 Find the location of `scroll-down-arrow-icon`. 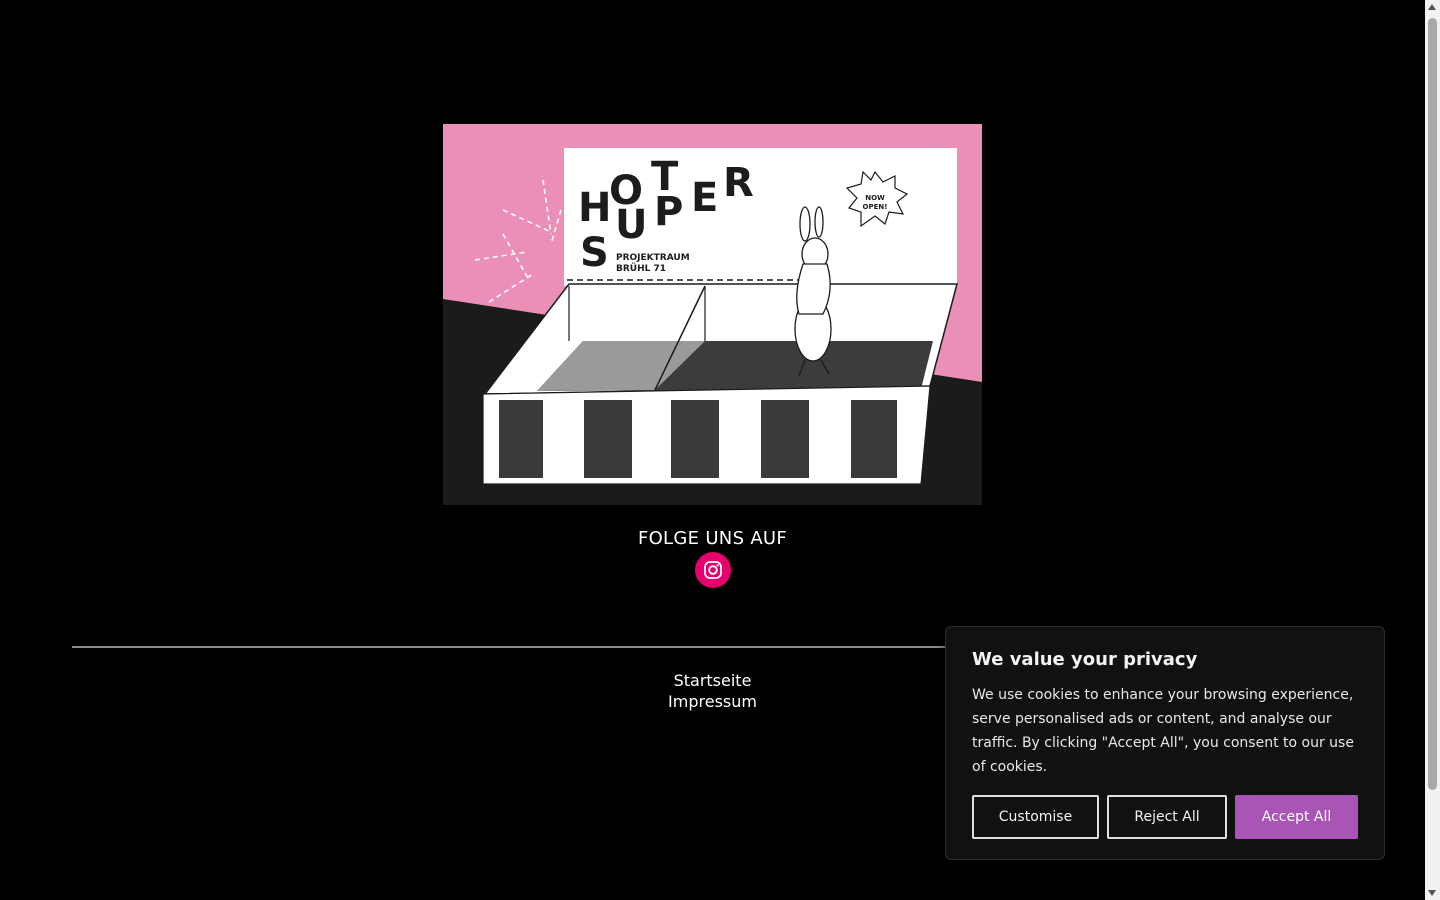

scroll-down-arrow-icon is located at coordinates (1432, 893).